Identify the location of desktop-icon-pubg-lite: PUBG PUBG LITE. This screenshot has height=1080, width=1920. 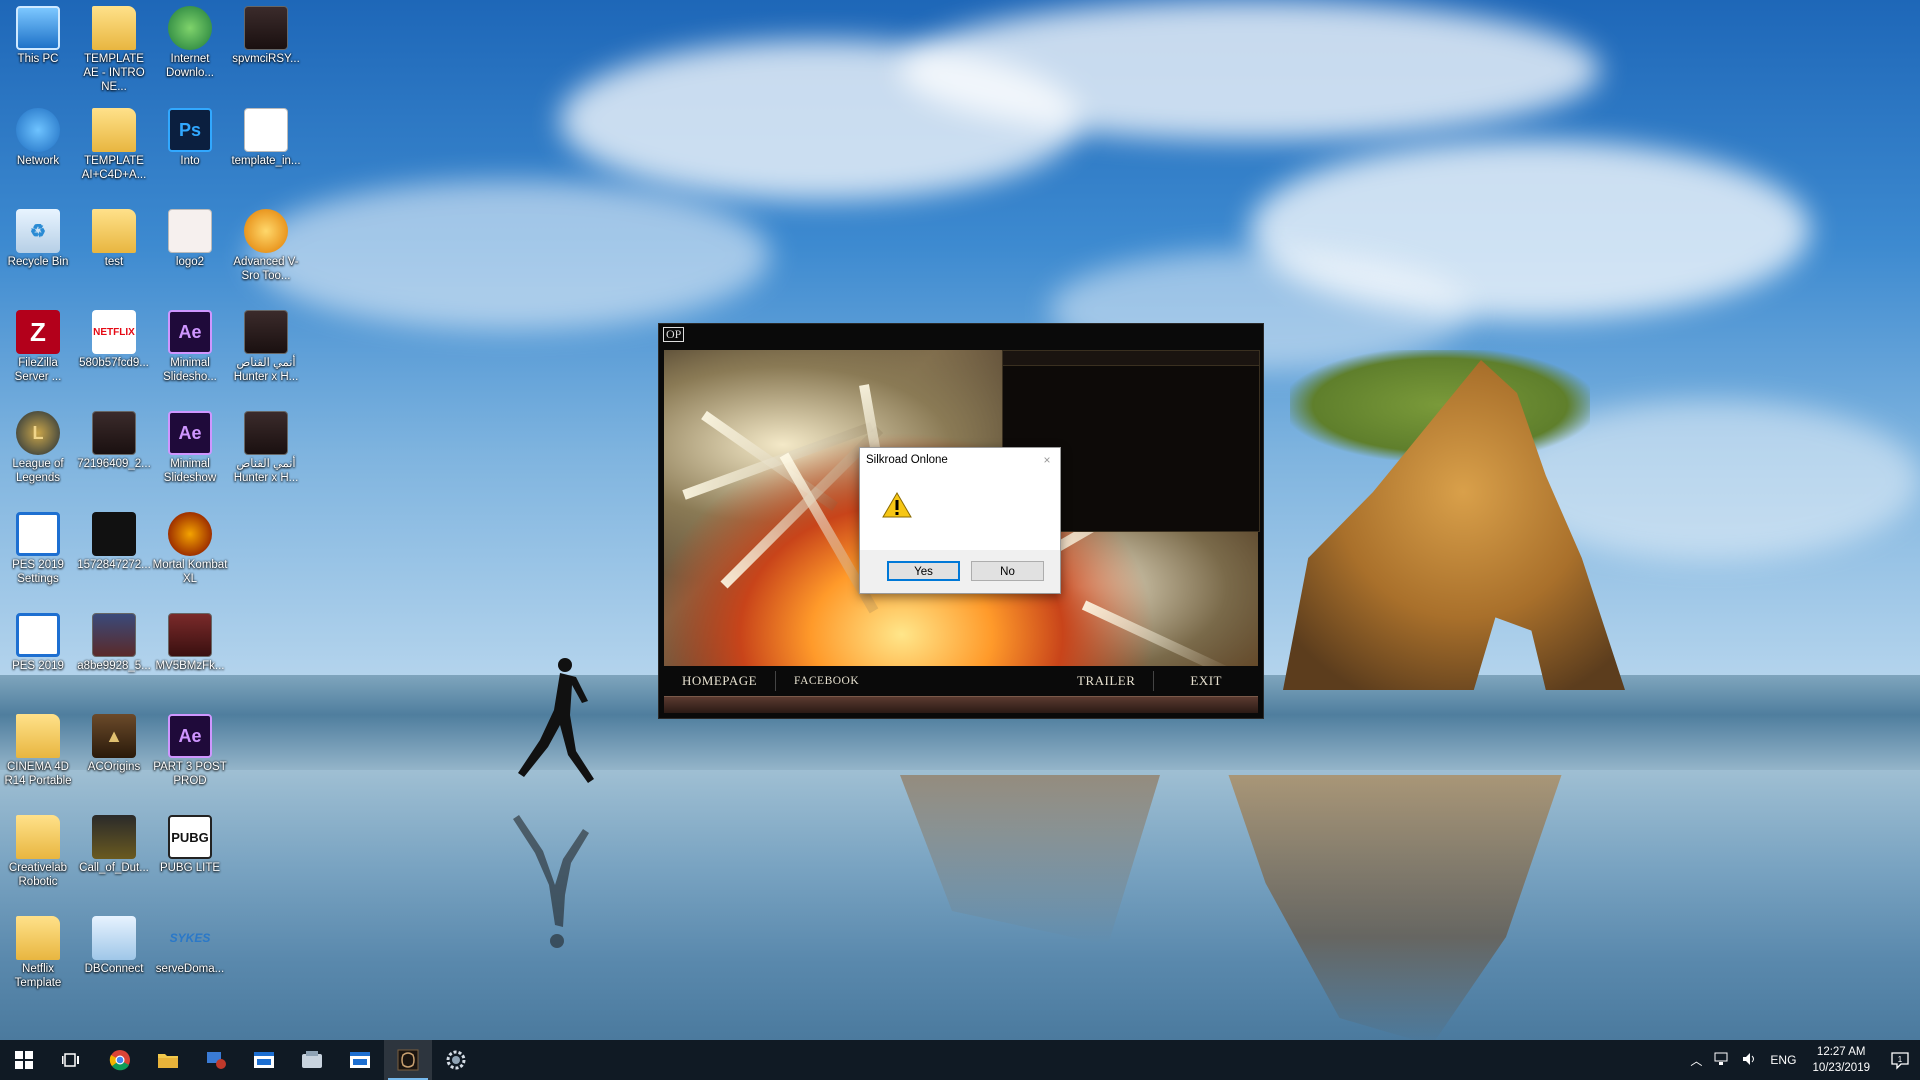
(190, 858).